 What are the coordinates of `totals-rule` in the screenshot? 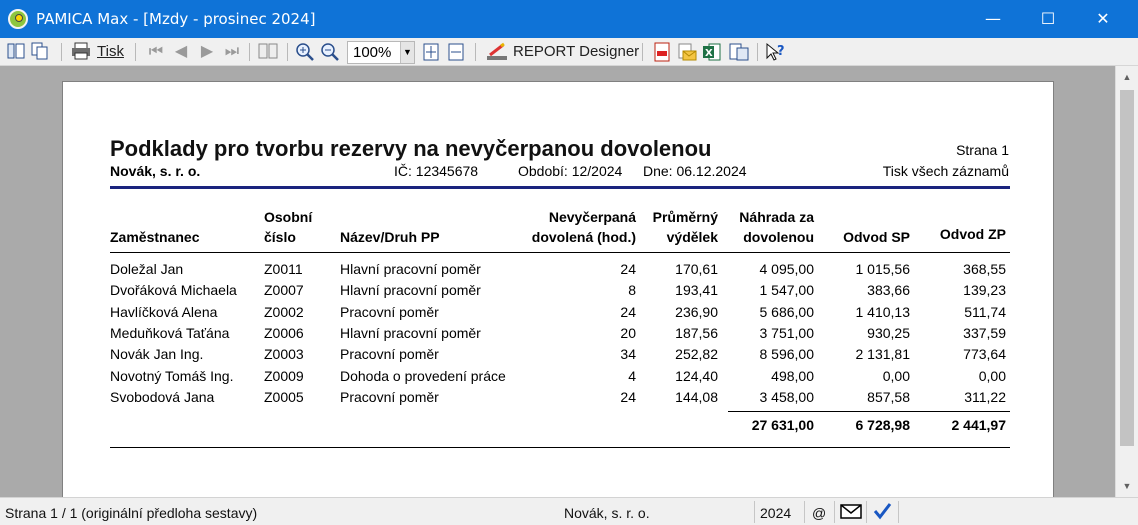 It's located at (869, 411).